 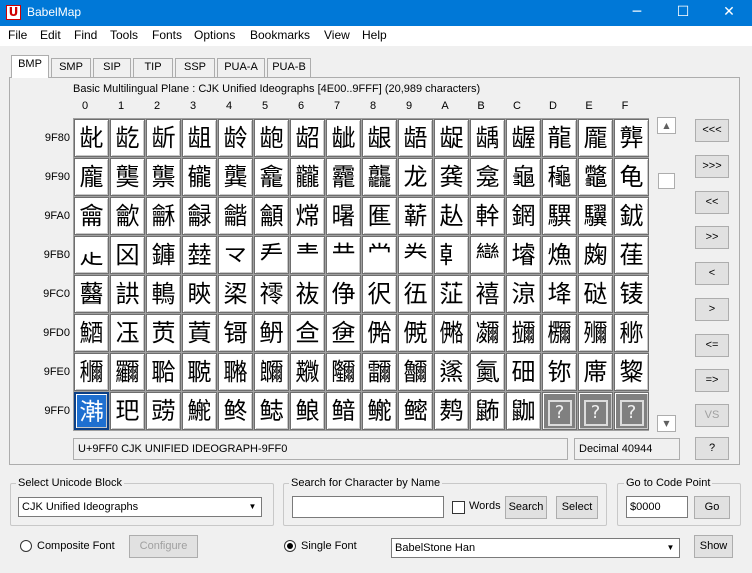 I want to click on configure-button: Configure, so click(x=163, y=546).